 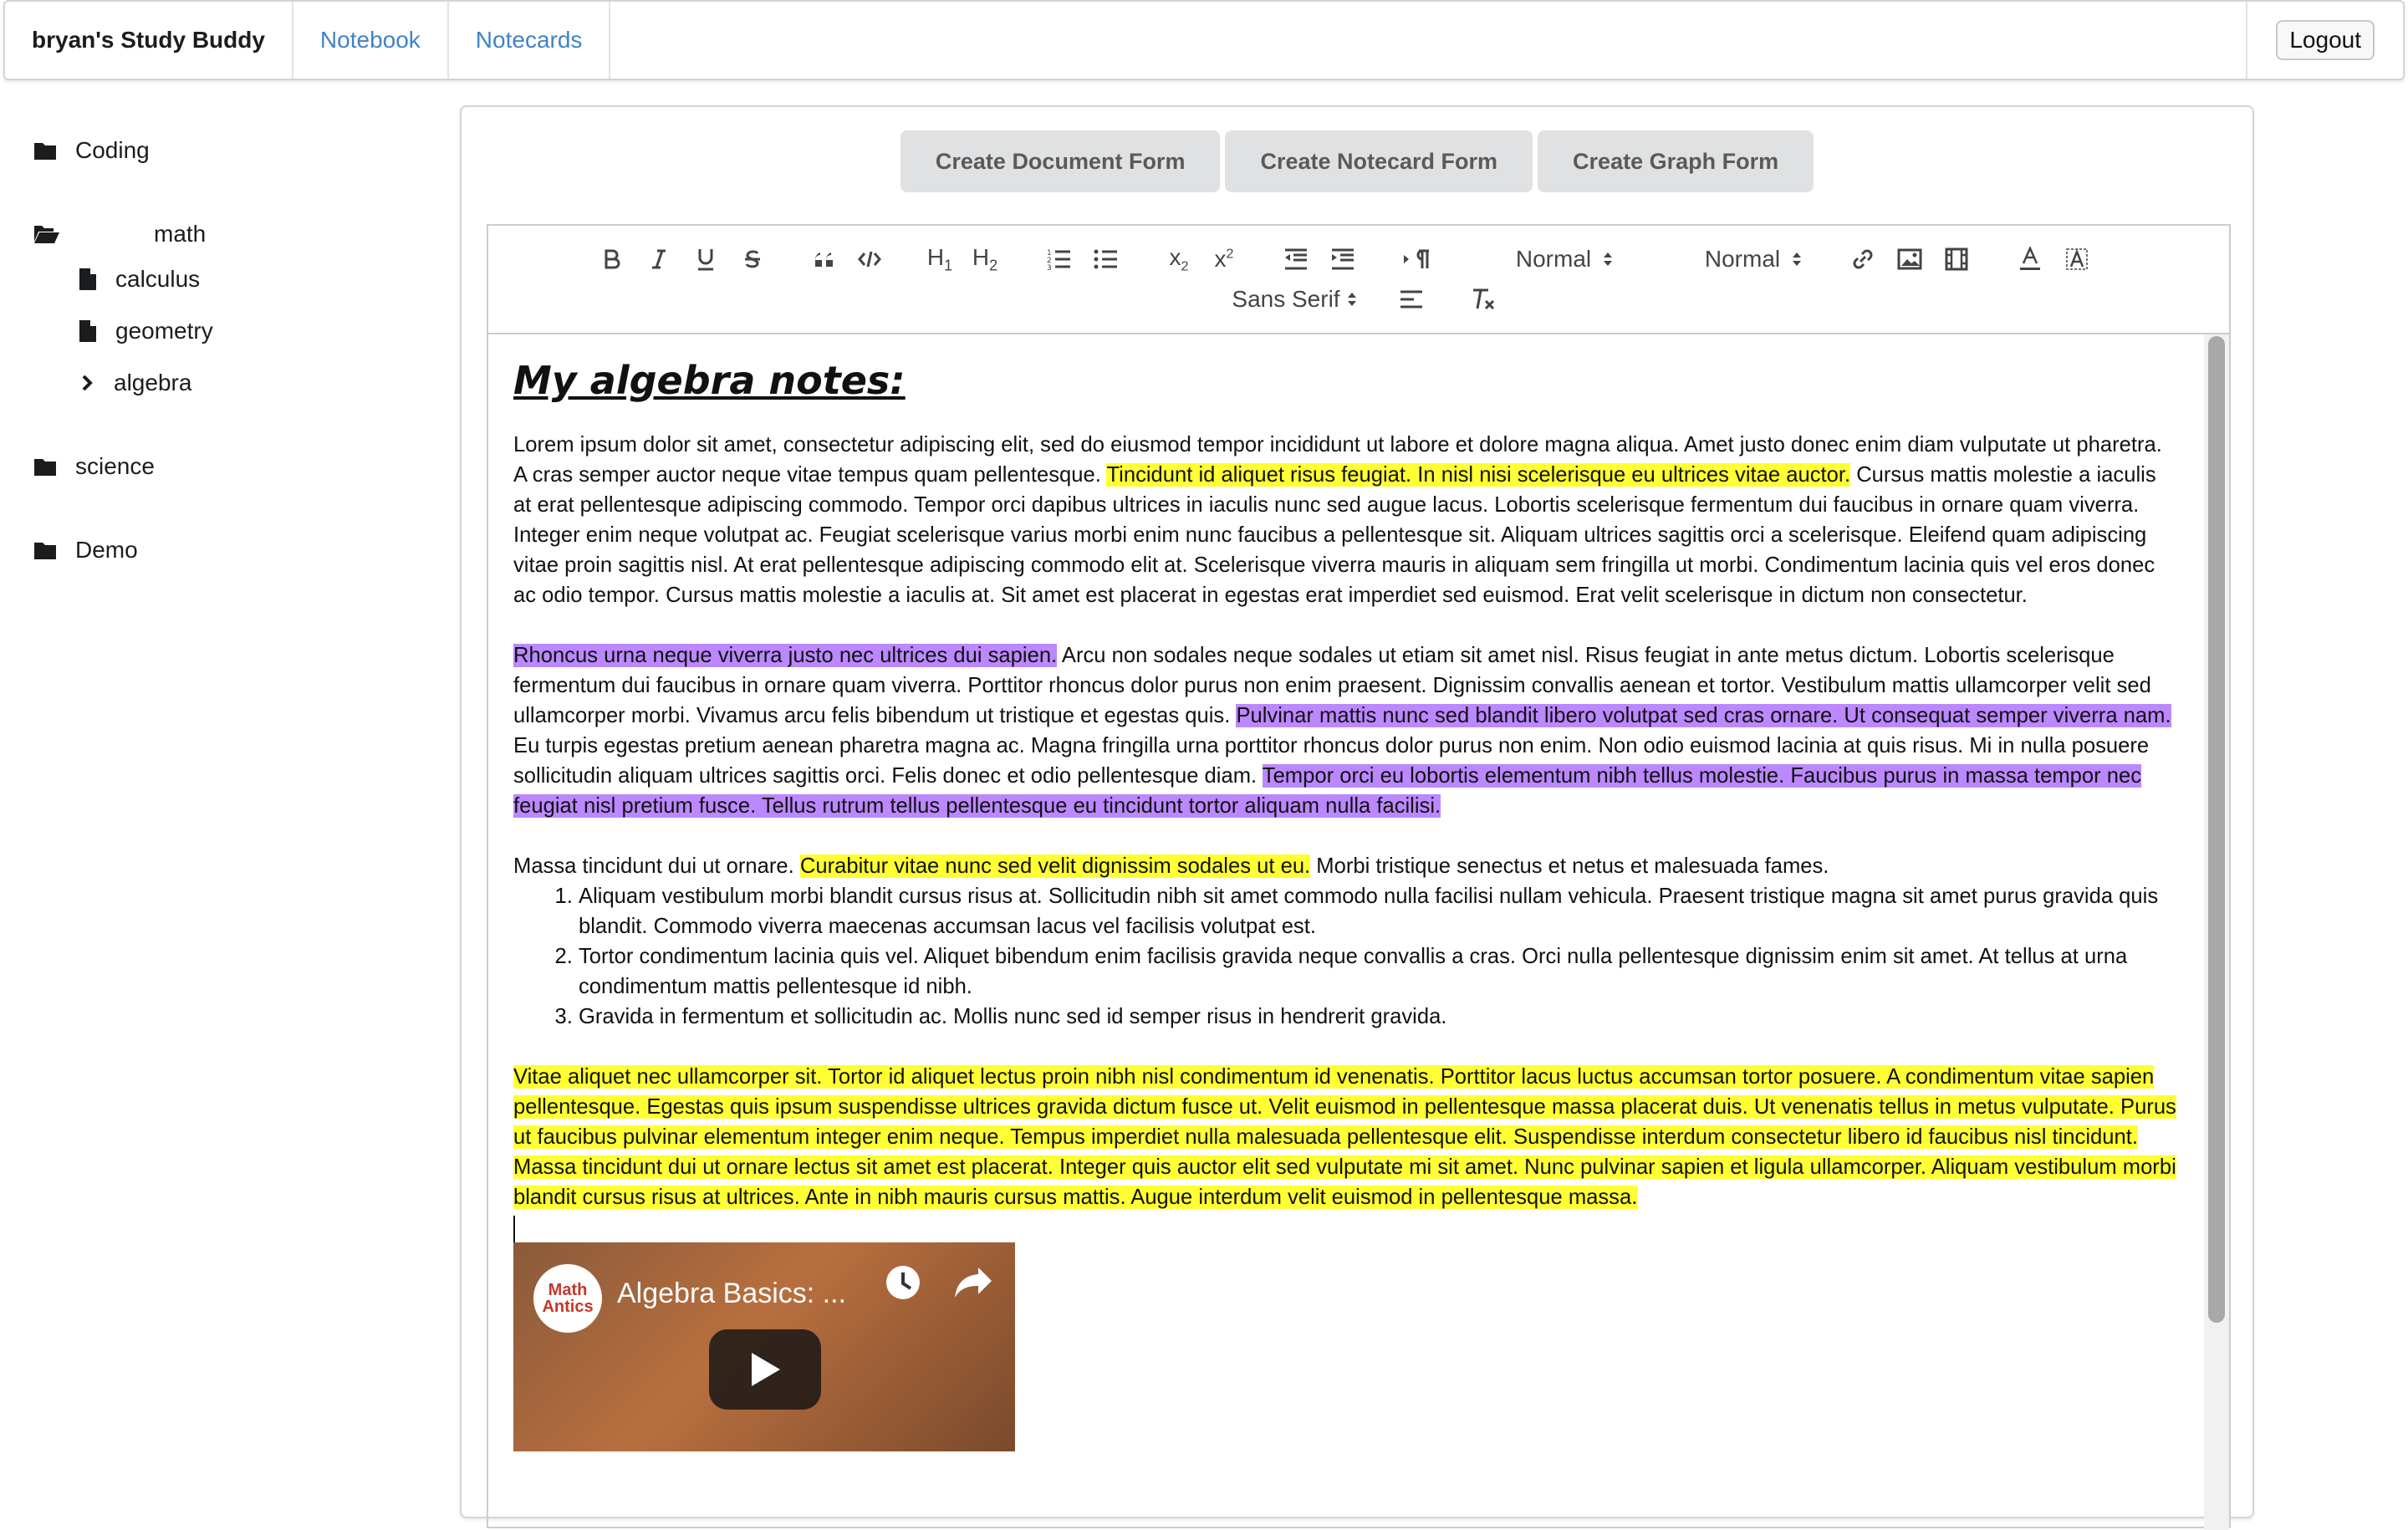 What do you see at coordinates (765, 1369) in the screenshot?
I see `play-button` at bounding box center [765, 1369].